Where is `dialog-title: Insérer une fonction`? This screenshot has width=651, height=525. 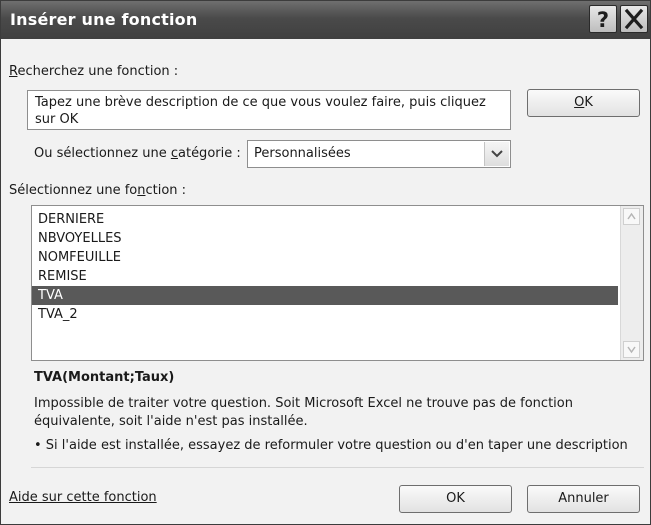
dialog-title: Insérer une fonction is located at coordinates (104, 19).